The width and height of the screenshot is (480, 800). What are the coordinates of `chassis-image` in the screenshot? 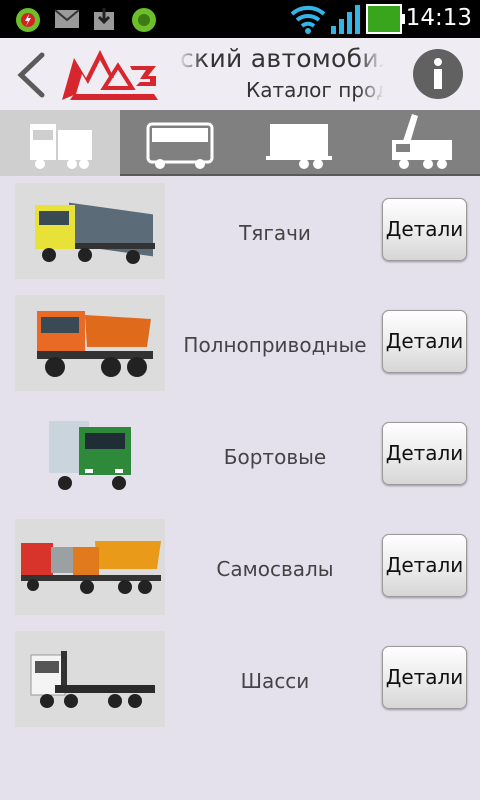 It's located at (92, 679).